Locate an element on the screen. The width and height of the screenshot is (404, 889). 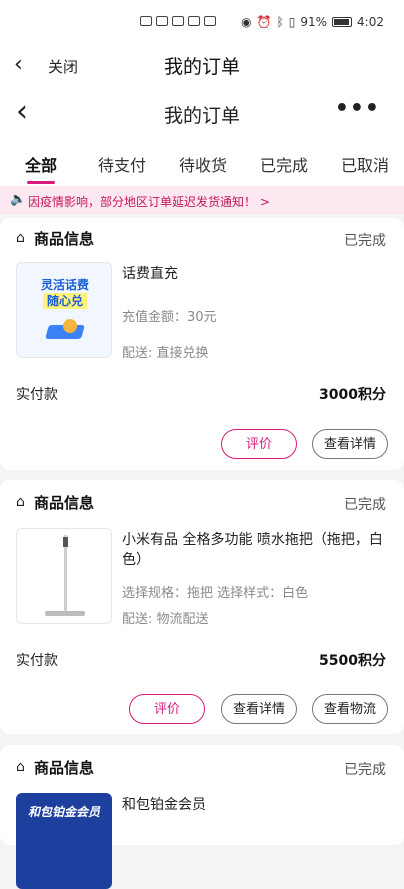
product-name: 和包铂金会员 is located at coordinates (254, 805).